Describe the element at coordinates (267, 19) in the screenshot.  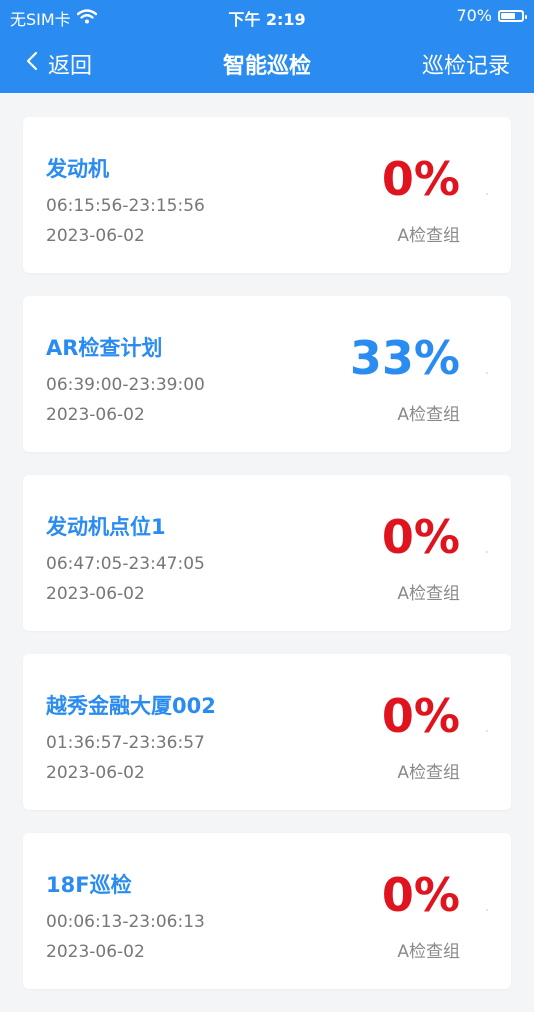
I see `status-time: 下午 2:19` at that location.